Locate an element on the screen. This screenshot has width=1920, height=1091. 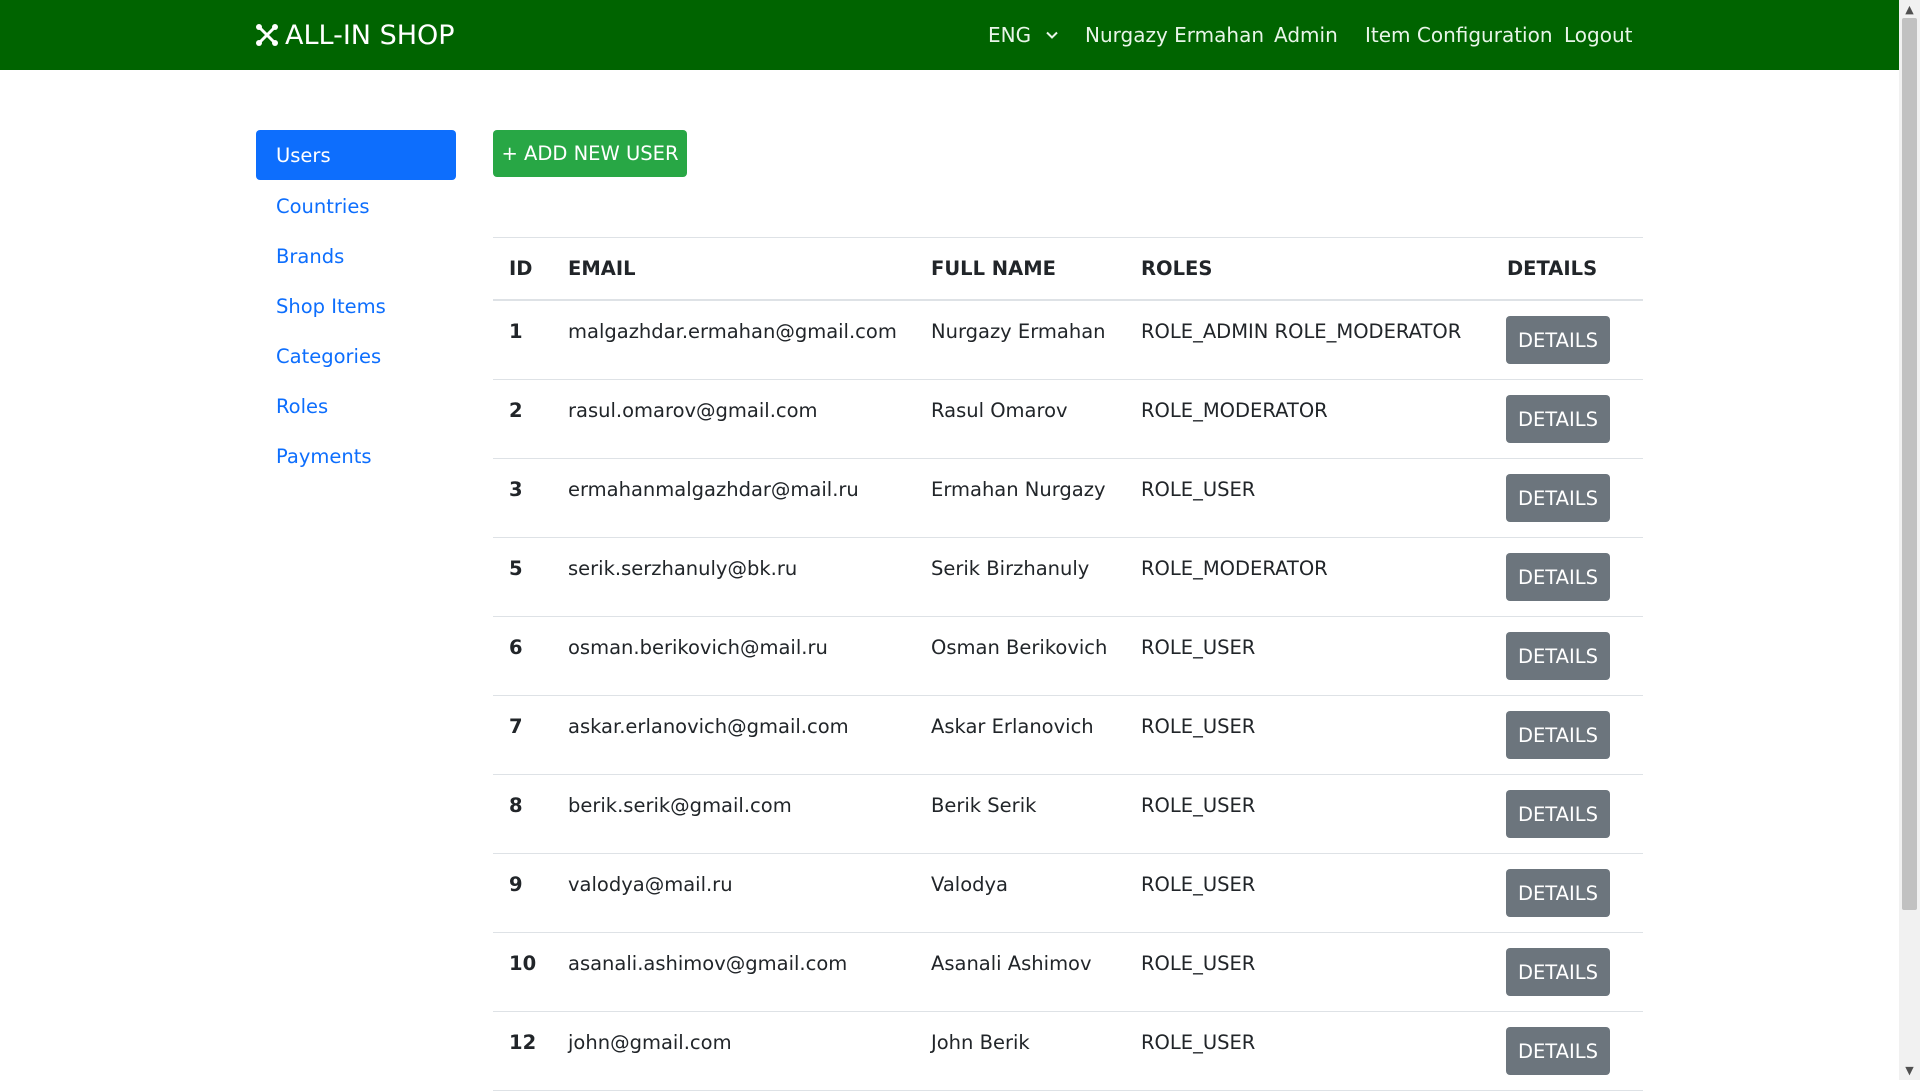
full-name-cell: Asanali Ashimov is located at coordinates (1011, 963).